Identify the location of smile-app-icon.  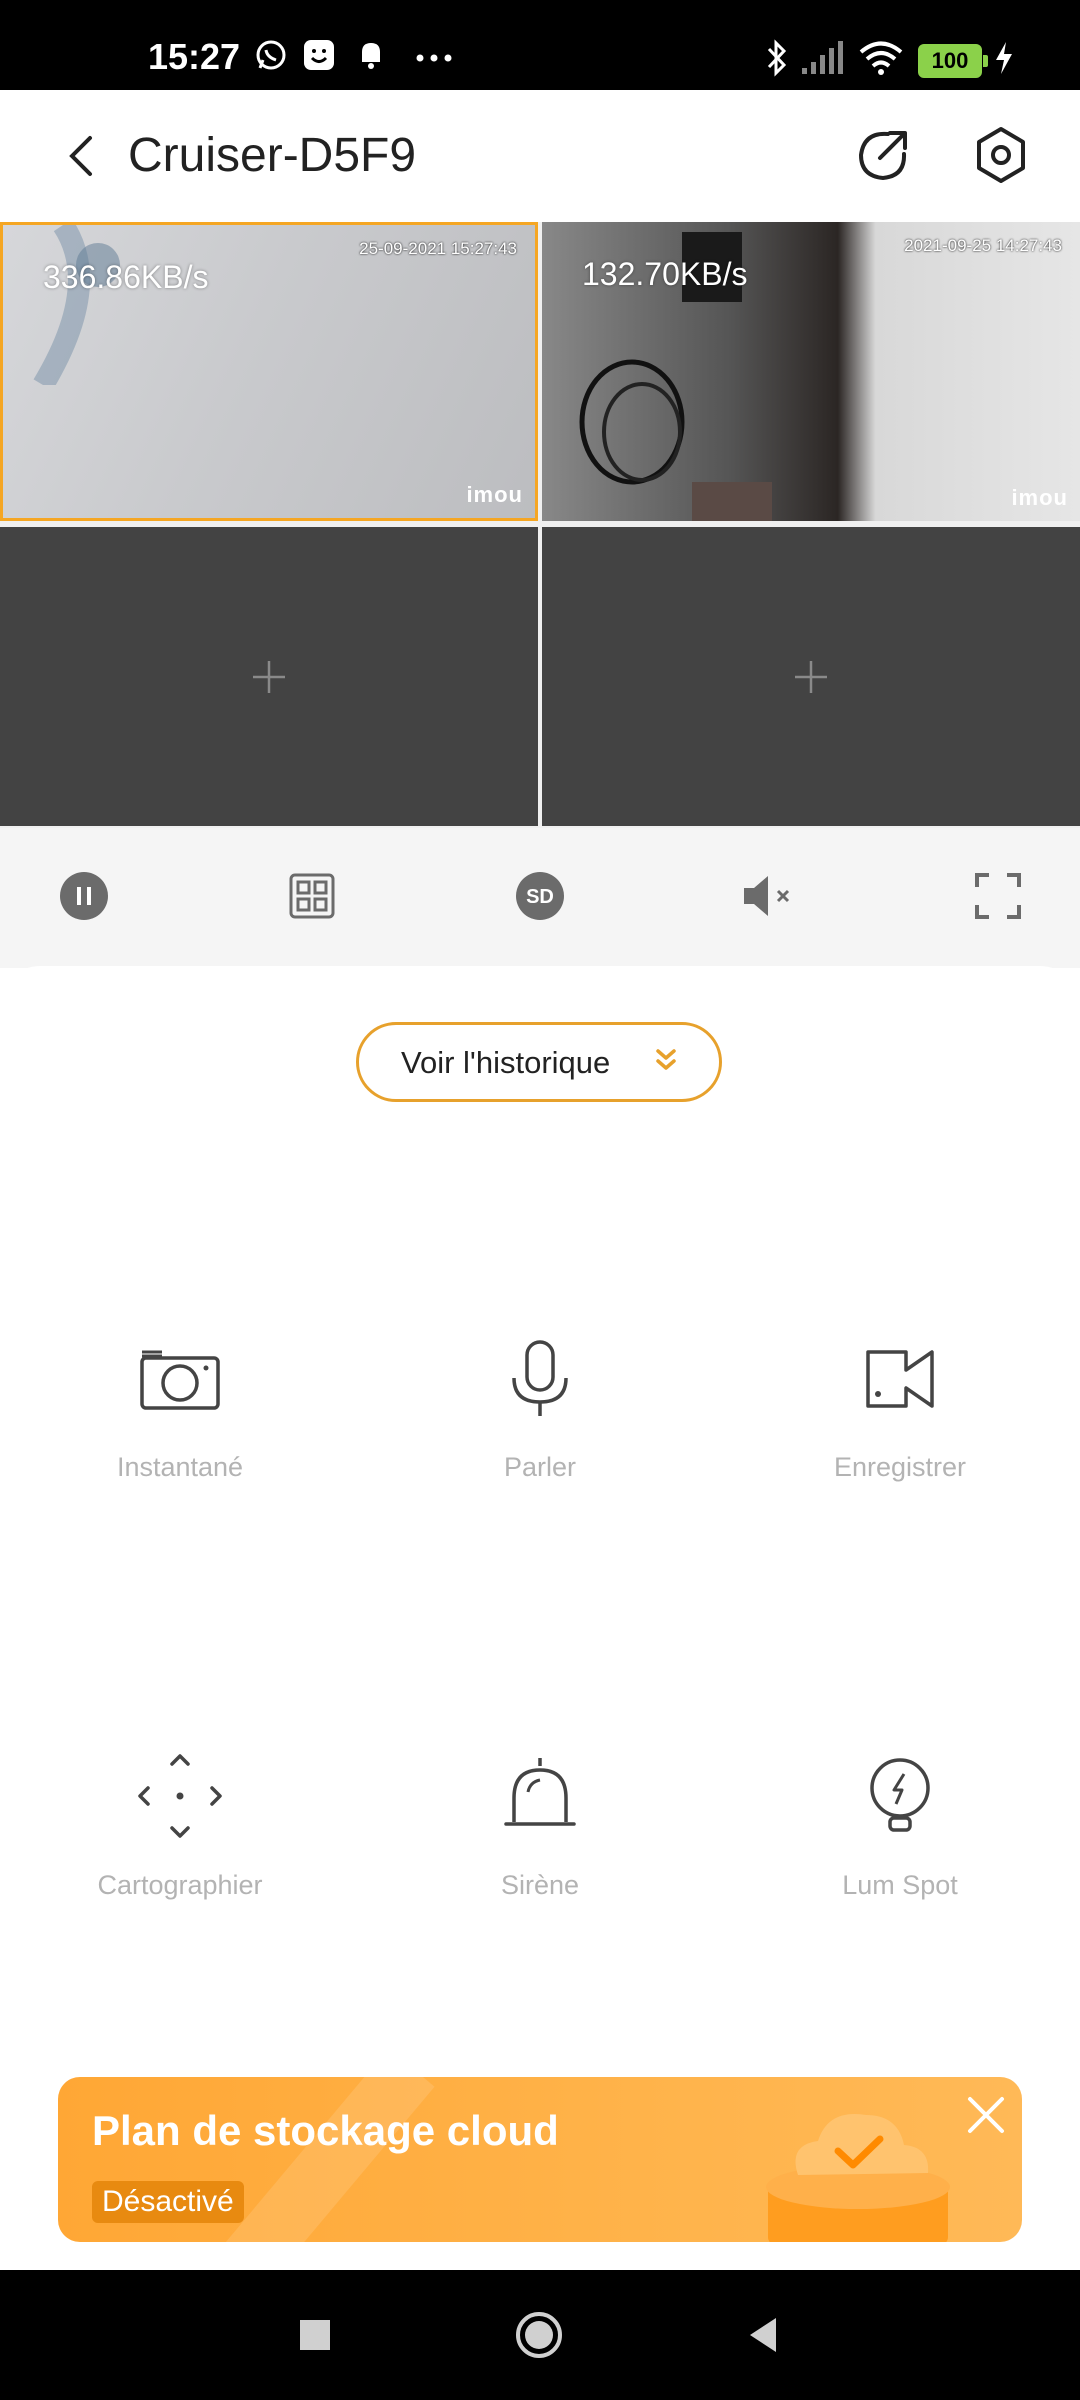
(319, 55).